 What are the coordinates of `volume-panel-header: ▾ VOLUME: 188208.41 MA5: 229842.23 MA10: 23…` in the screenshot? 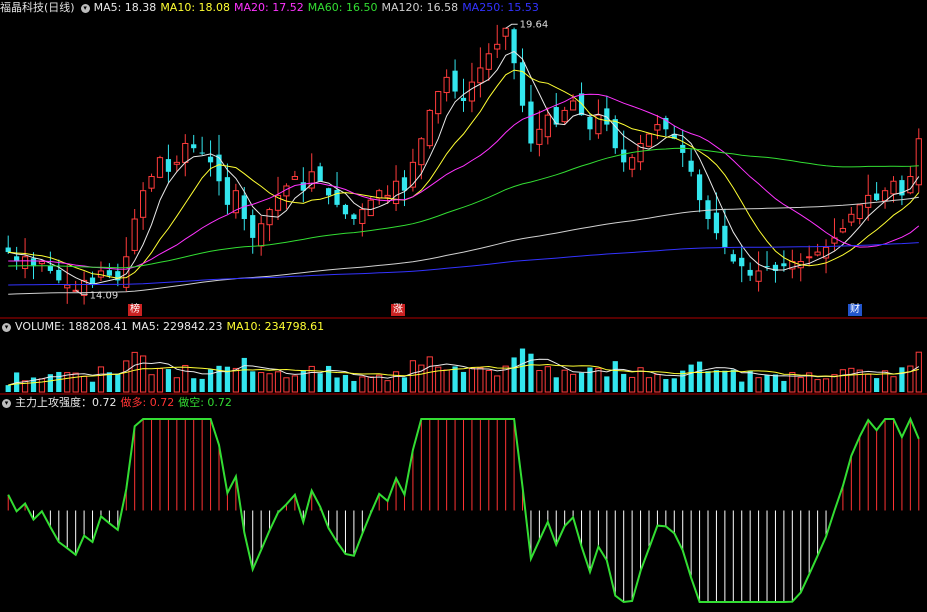 It's located at (166, 327).